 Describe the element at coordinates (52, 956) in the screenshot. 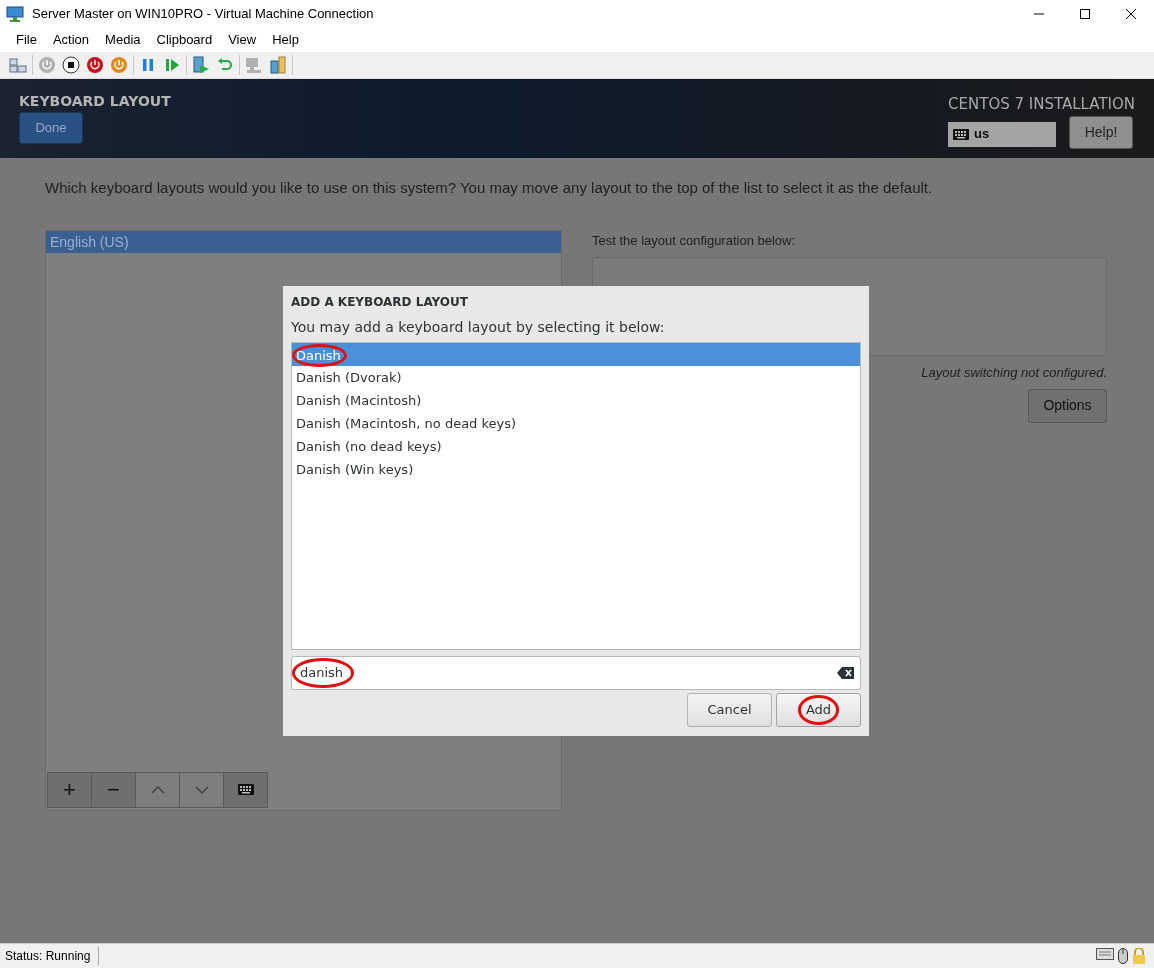

I see `status-text: Status: Running` at that location.